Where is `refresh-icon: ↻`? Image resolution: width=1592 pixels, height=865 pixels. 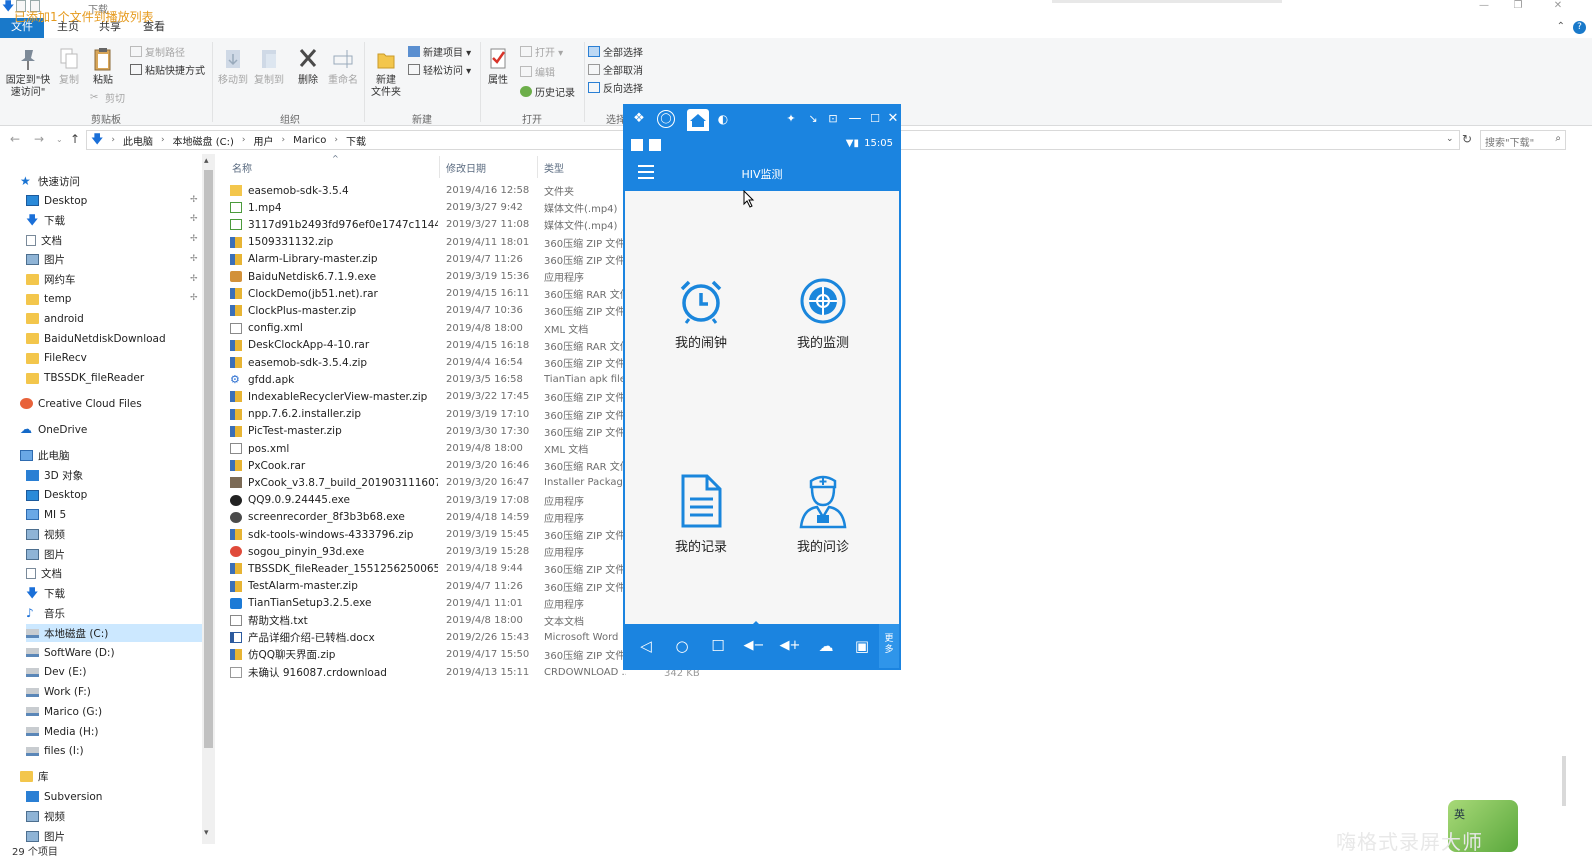 refresh-icon: ↻ is located at coordinates (1467, 139).